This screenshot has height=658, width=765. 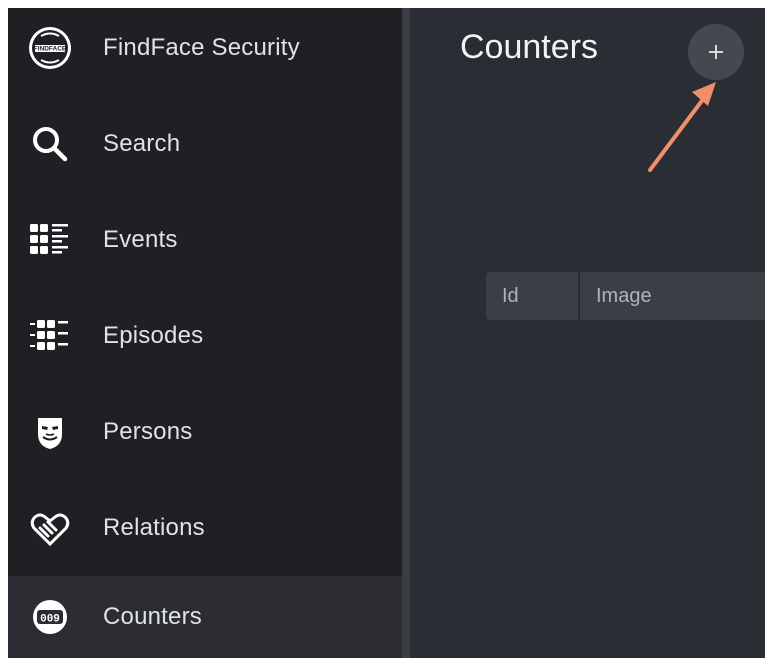 What do you see at coordinates (152, 616) in the screenshot?
I see `sidebar-item-label: Counters` at bounding box center [152, 616].